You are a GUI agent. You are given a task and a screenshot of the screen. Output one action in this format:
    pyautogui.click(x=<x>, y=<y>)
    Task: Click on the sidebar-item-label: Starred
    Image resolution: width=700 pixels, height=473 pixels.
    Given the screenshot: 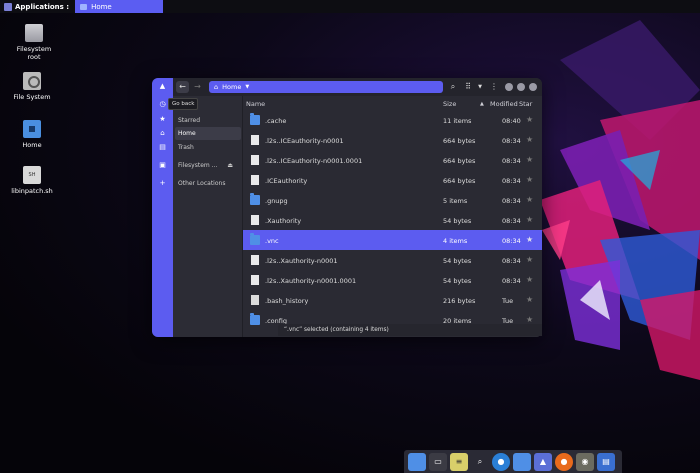 What is the action you would take?
    pyautogui.click(x=189, y=120)
    